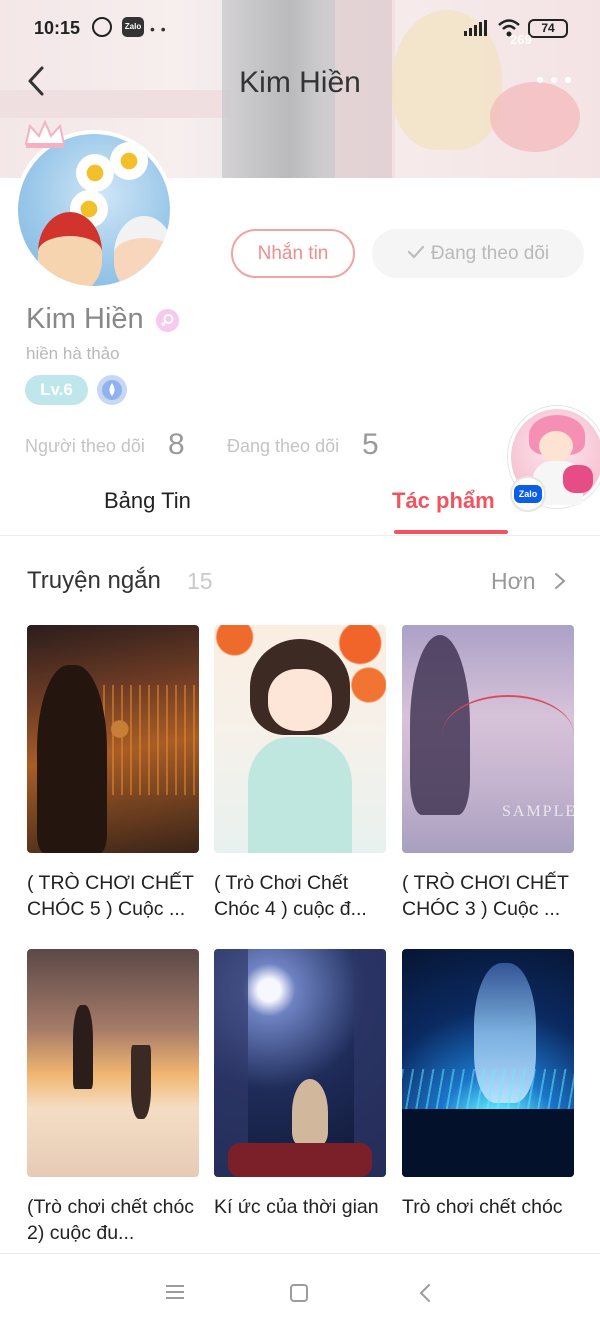  What do you see at coordinates (175, 1292) in the screenshot?
I see `recent-apps-icon` at bounding box center [175, 1292].